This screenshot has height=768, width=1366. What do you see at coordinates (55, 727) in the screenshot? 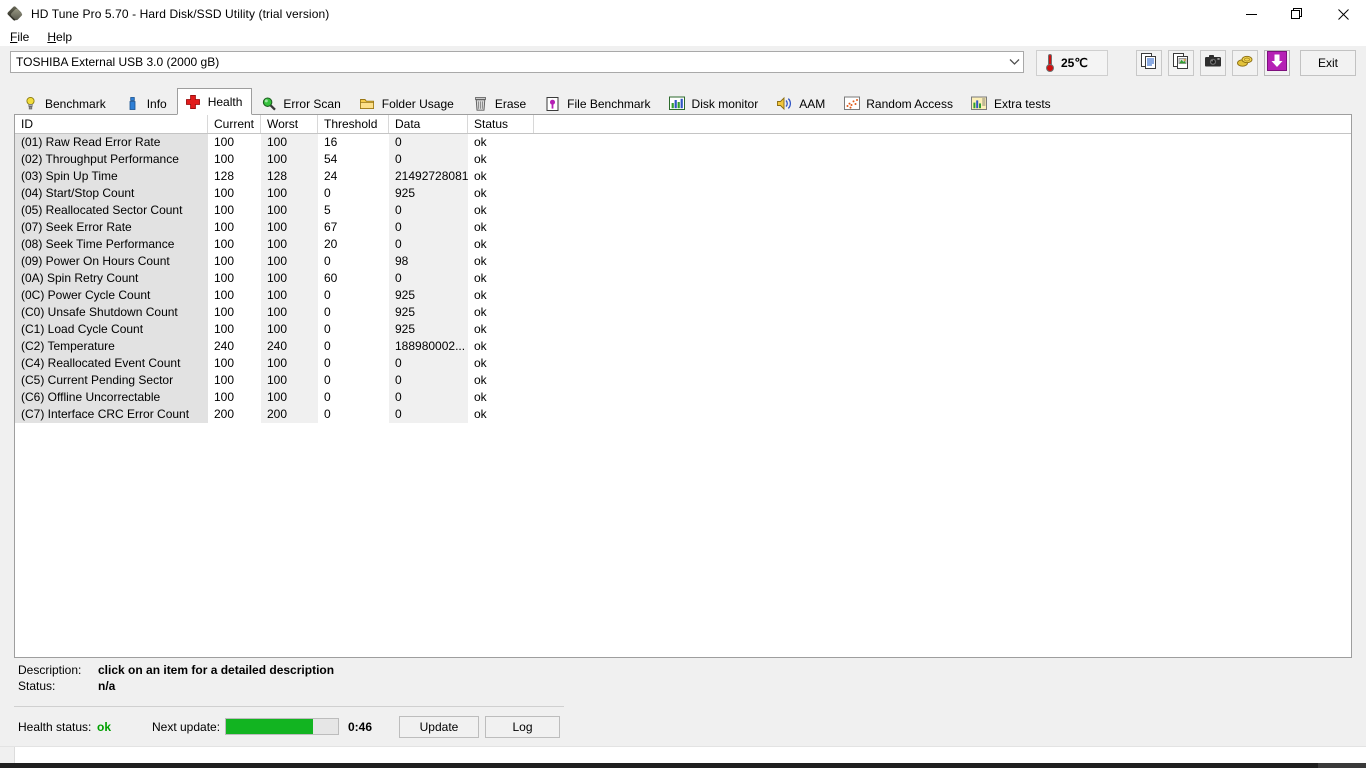
I see `health-status-label: Health status:` at bounding box center [55, 727].